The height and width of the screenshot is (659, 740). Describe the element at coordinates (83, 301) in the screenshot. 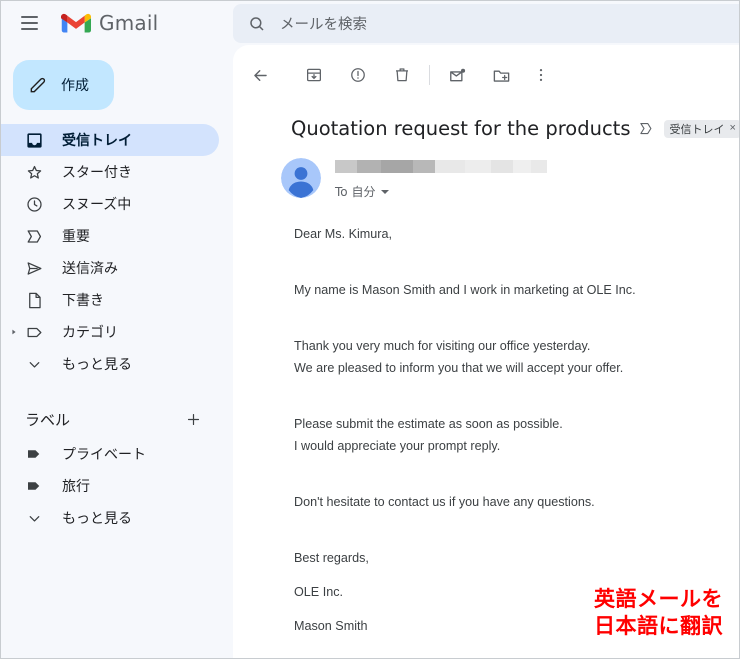

I see `sidebar-item-label: 下書き` at that location.